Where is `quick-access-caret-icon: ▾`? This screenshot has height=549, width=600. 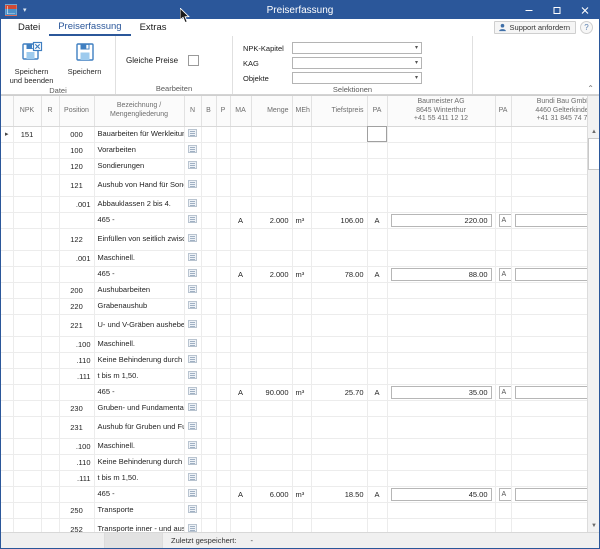
quick-access-caret-icon: ▾ is located at coordinates (25, 10).